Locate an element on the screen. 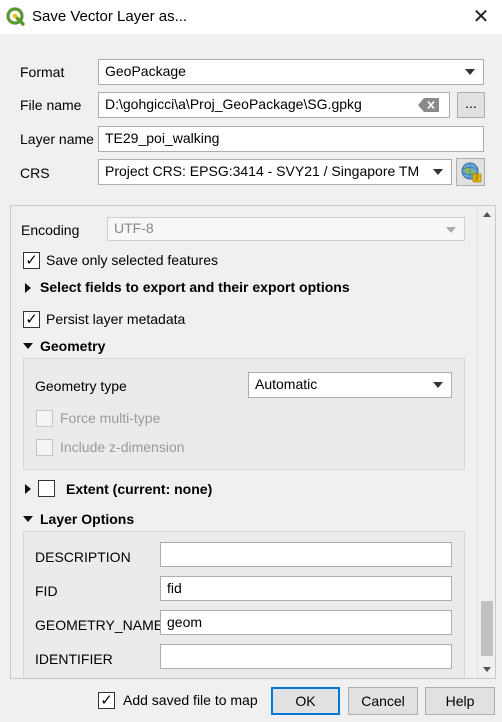 The image size is (502, 722). encoding-value: UTF-8 is located at coordinates (134, 228).